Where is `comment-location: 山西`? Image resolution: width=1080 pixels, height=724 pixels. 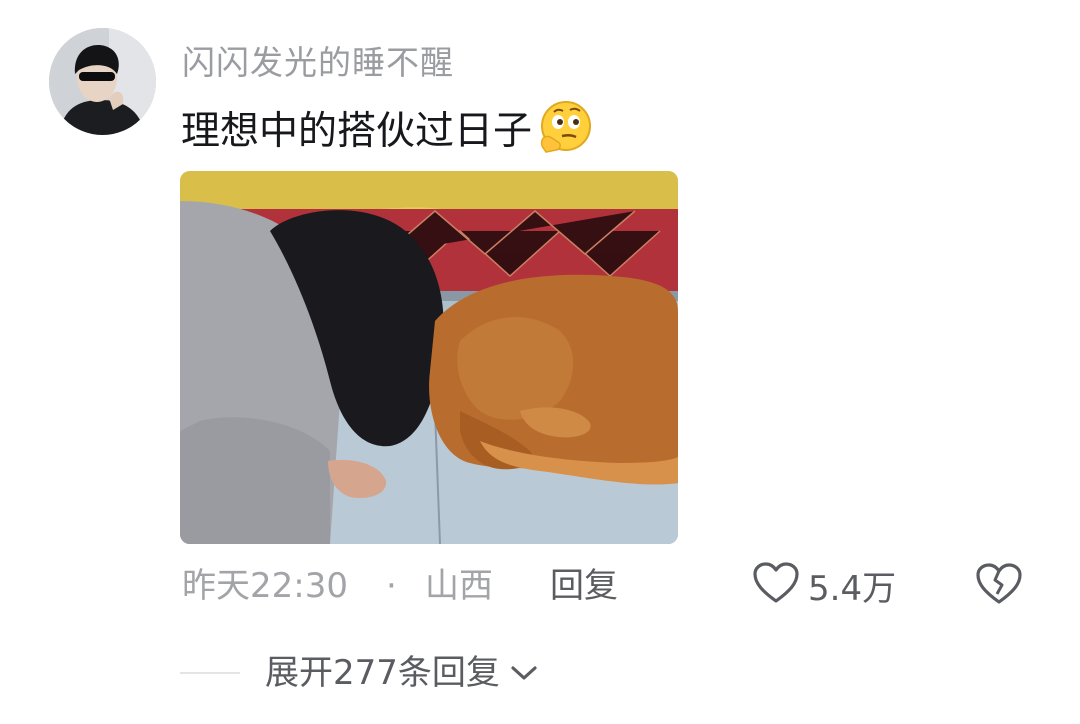 comment-location: 山西 is located at coordinates (459, 586).